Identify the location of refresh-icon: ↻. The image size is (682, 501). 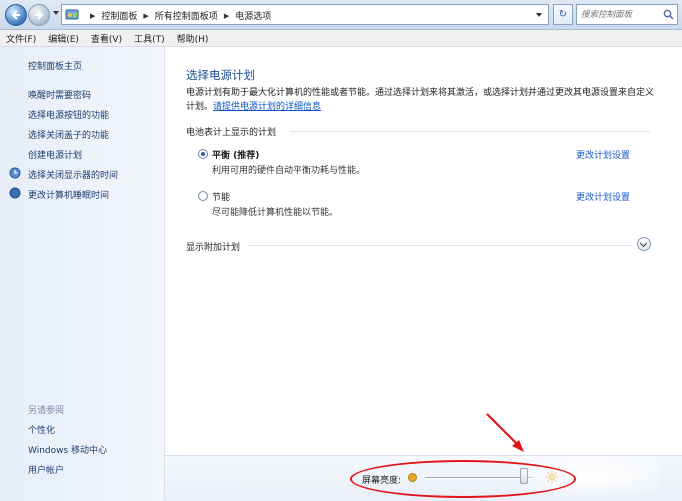
(563, 14).